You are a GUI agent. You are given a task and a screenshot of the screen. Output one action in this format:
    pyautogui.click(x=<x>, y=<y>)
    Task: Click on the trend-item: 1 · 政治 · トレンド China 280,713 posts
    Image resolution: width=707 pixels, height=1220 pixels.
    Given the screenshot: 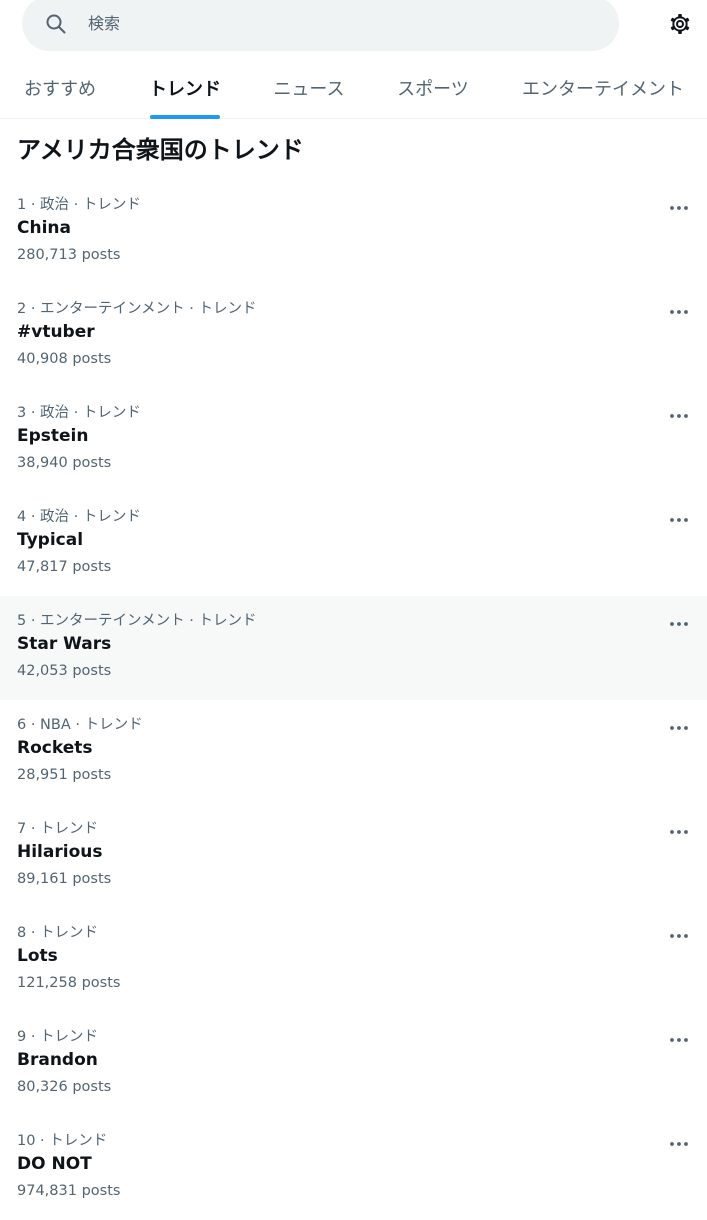 What is the action you would take?
    pyautogui.click(x=353, y=232)
    